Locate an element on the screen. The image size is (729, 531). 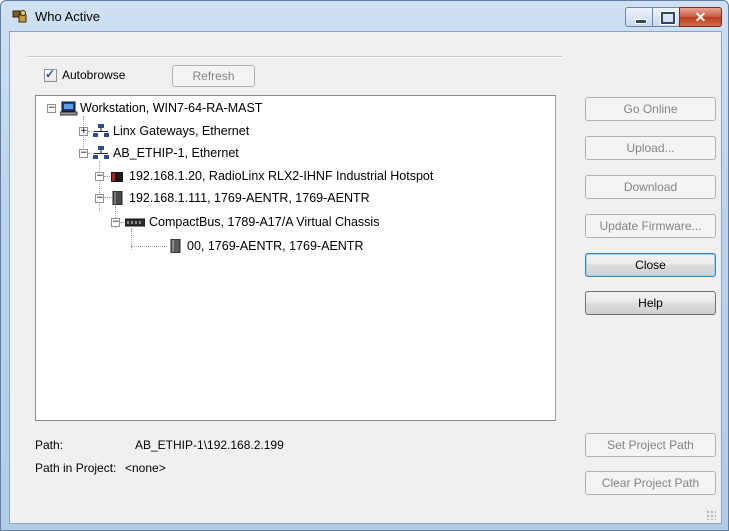
who-active-app-icon is located at coordinates (20, 17).